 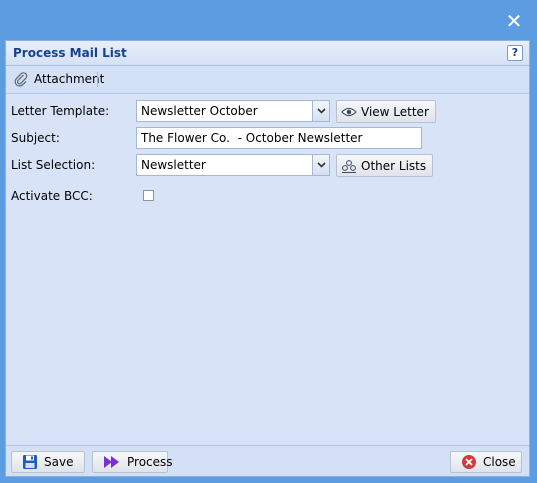 What do you see at coordinates (173, 165) in the screenshot?
I see `list-selection-value: Newsletter` at bounding box center [173, 165].